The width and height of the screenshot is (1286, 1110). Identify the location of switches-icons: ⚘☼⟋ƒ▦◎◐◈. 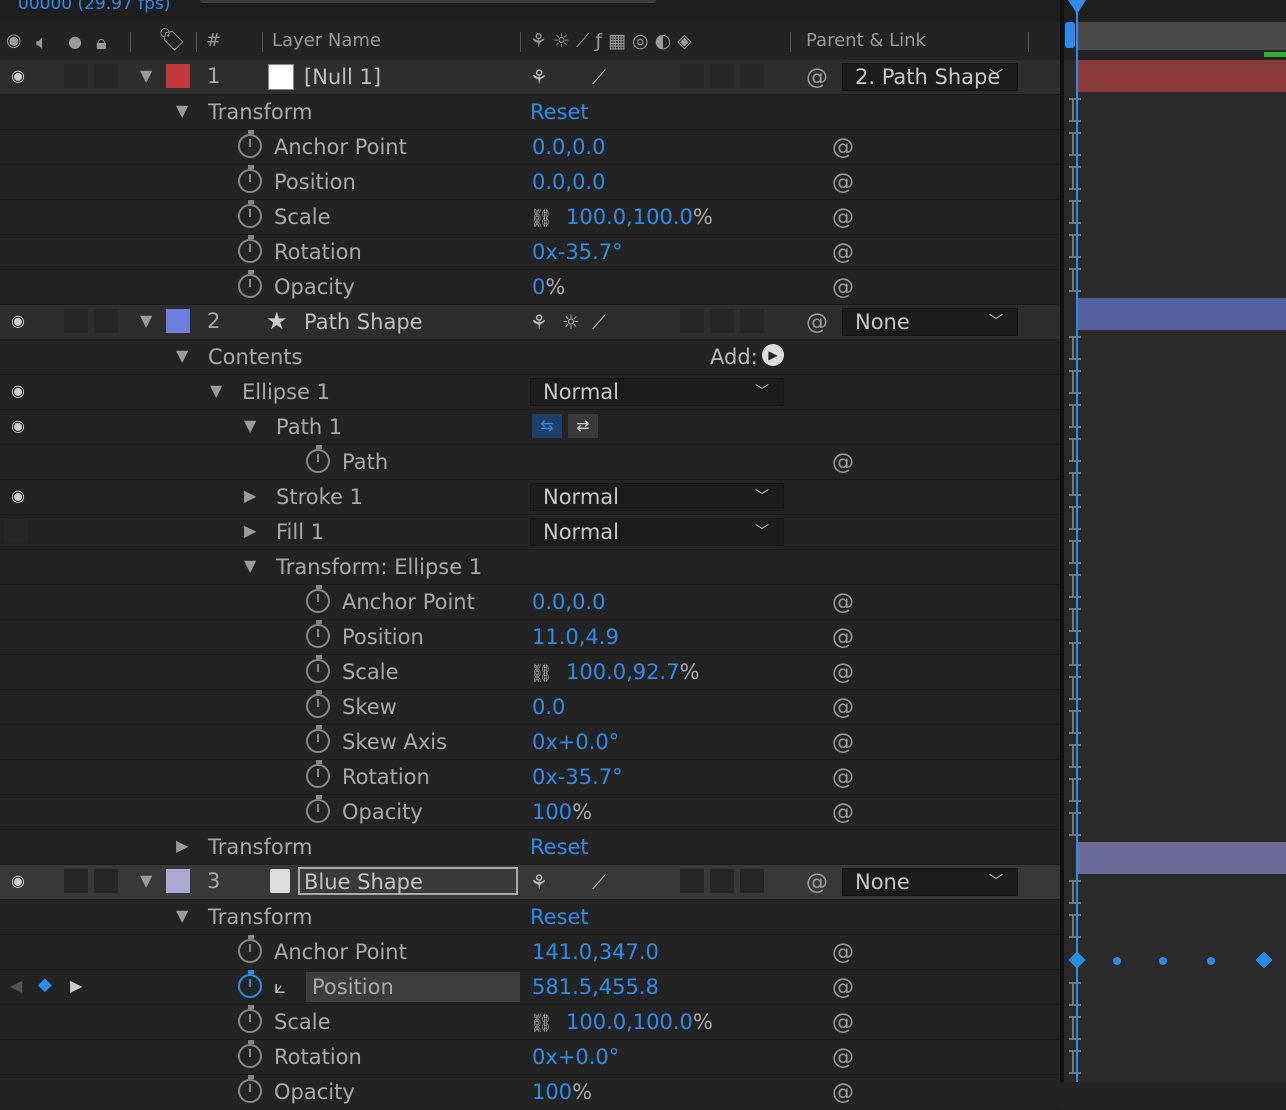
(614, 41).